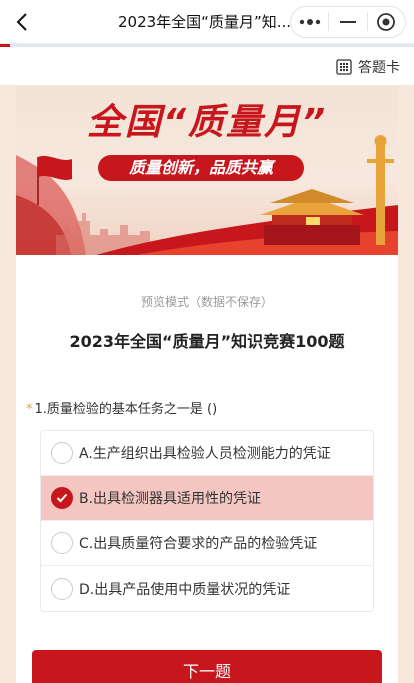  What do you see at coordinates (207, 66) in the screenshot?
I see `answer-card-bar: 答题卡` at bounding box center [207, 66].